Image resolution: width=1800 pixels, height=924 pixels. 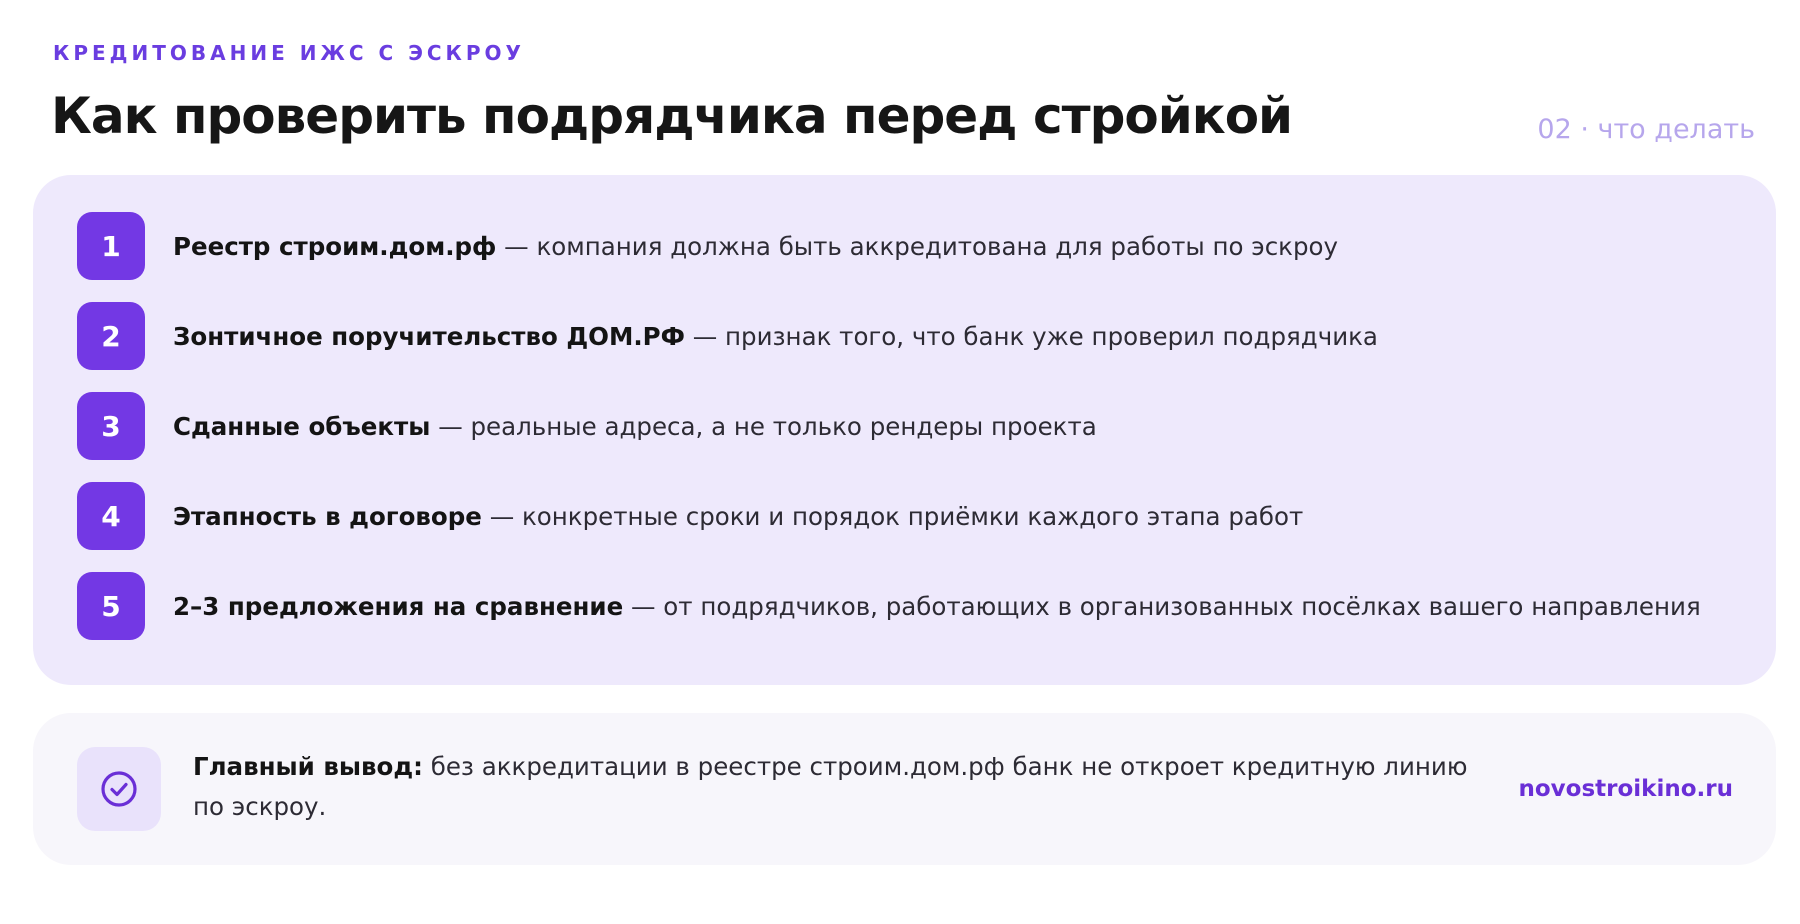 I want to click on step-number-badge: 2, so click(x=111, y=336).